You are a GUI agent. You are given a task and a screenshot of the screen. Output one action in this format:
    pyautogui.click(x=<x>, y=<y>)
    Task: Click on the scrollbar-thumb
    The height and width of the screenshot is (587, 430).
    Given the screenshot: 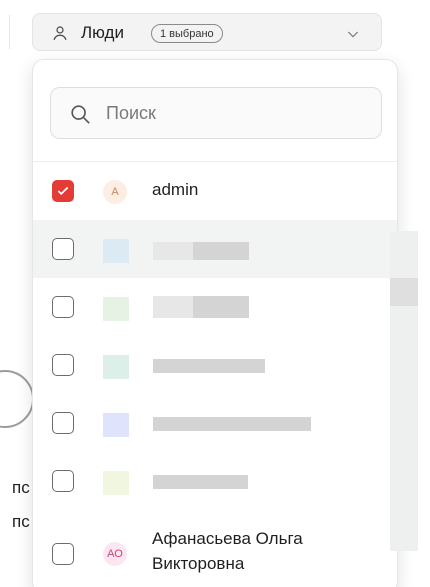 What is the action you would take?
    pyautogui.click(x=404, y=292)
    